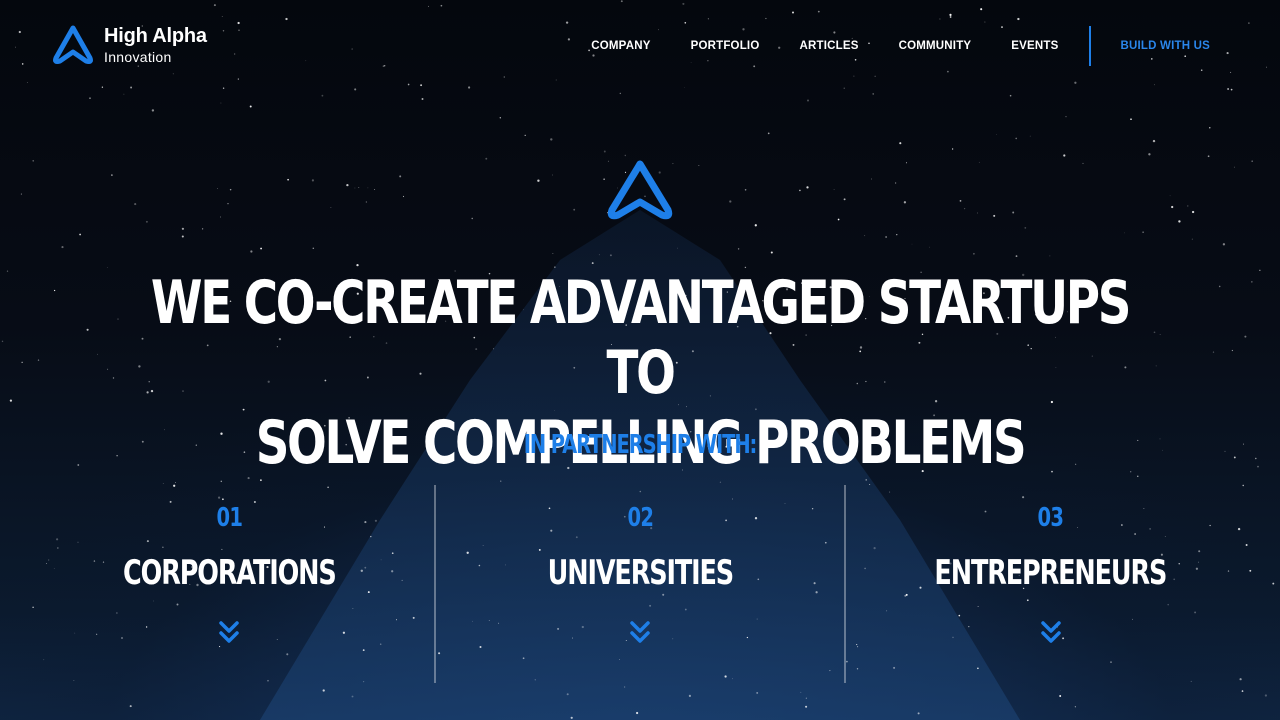 The height and width of the screenshot is (720, 1280). I want to click on column-corporations: 01 CORPORATIONS, so click(229, 584).